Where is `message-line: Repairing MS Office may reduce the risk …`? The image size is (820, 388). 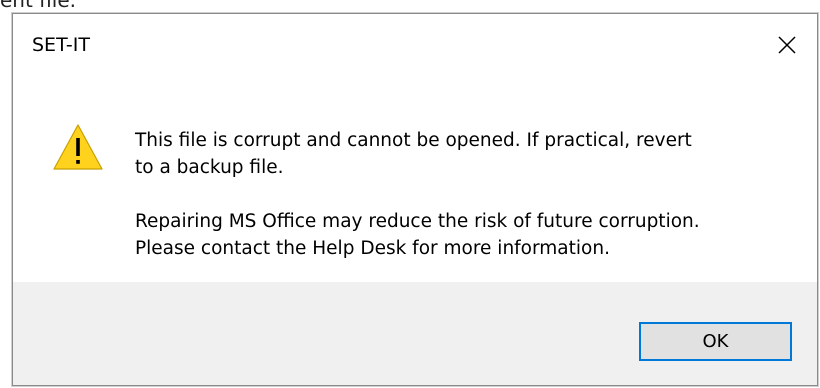 message-line: Repairing MS Office may reduce the risk … is located at coordinates (417, 221).